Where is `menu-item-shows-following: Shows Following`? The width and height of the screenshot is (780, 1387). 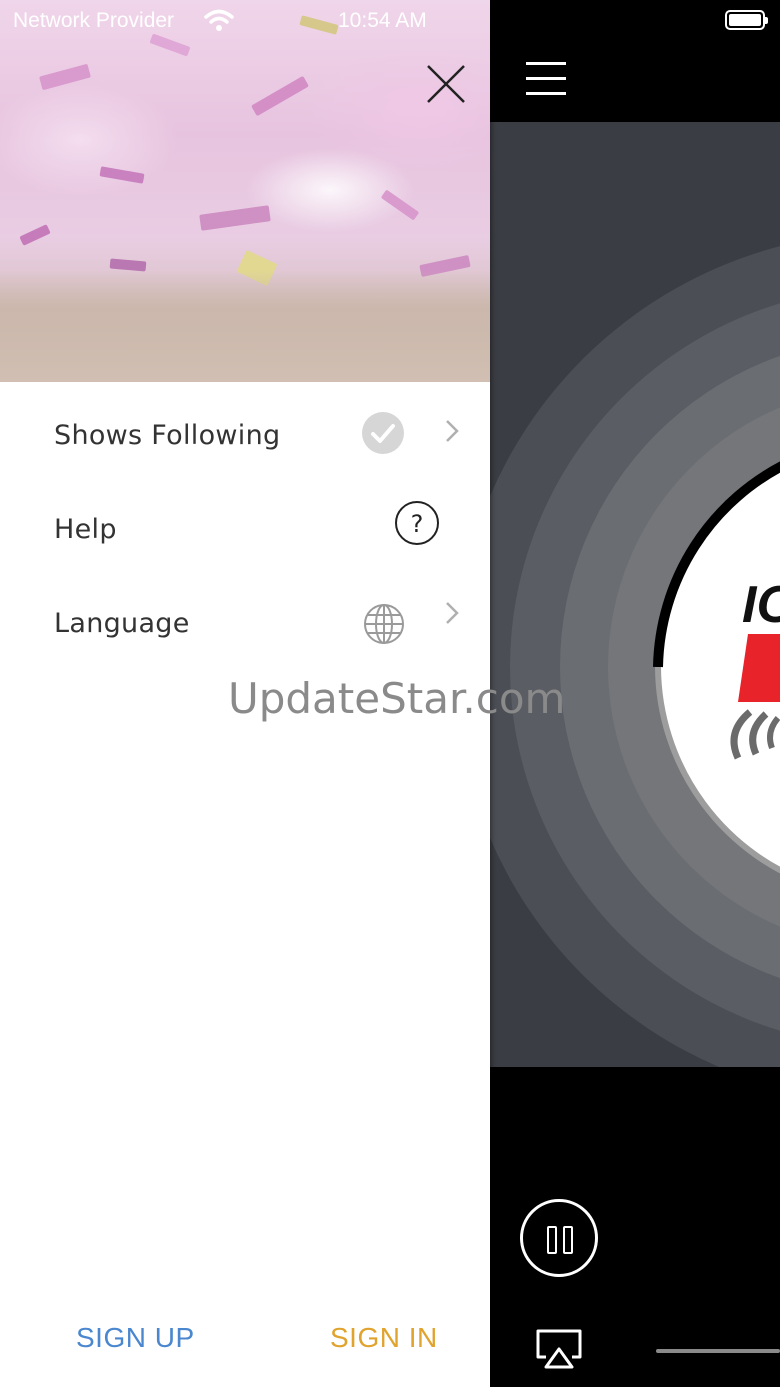
menu-item-shows-following: Shows Following is located at coordinates (245, 435).